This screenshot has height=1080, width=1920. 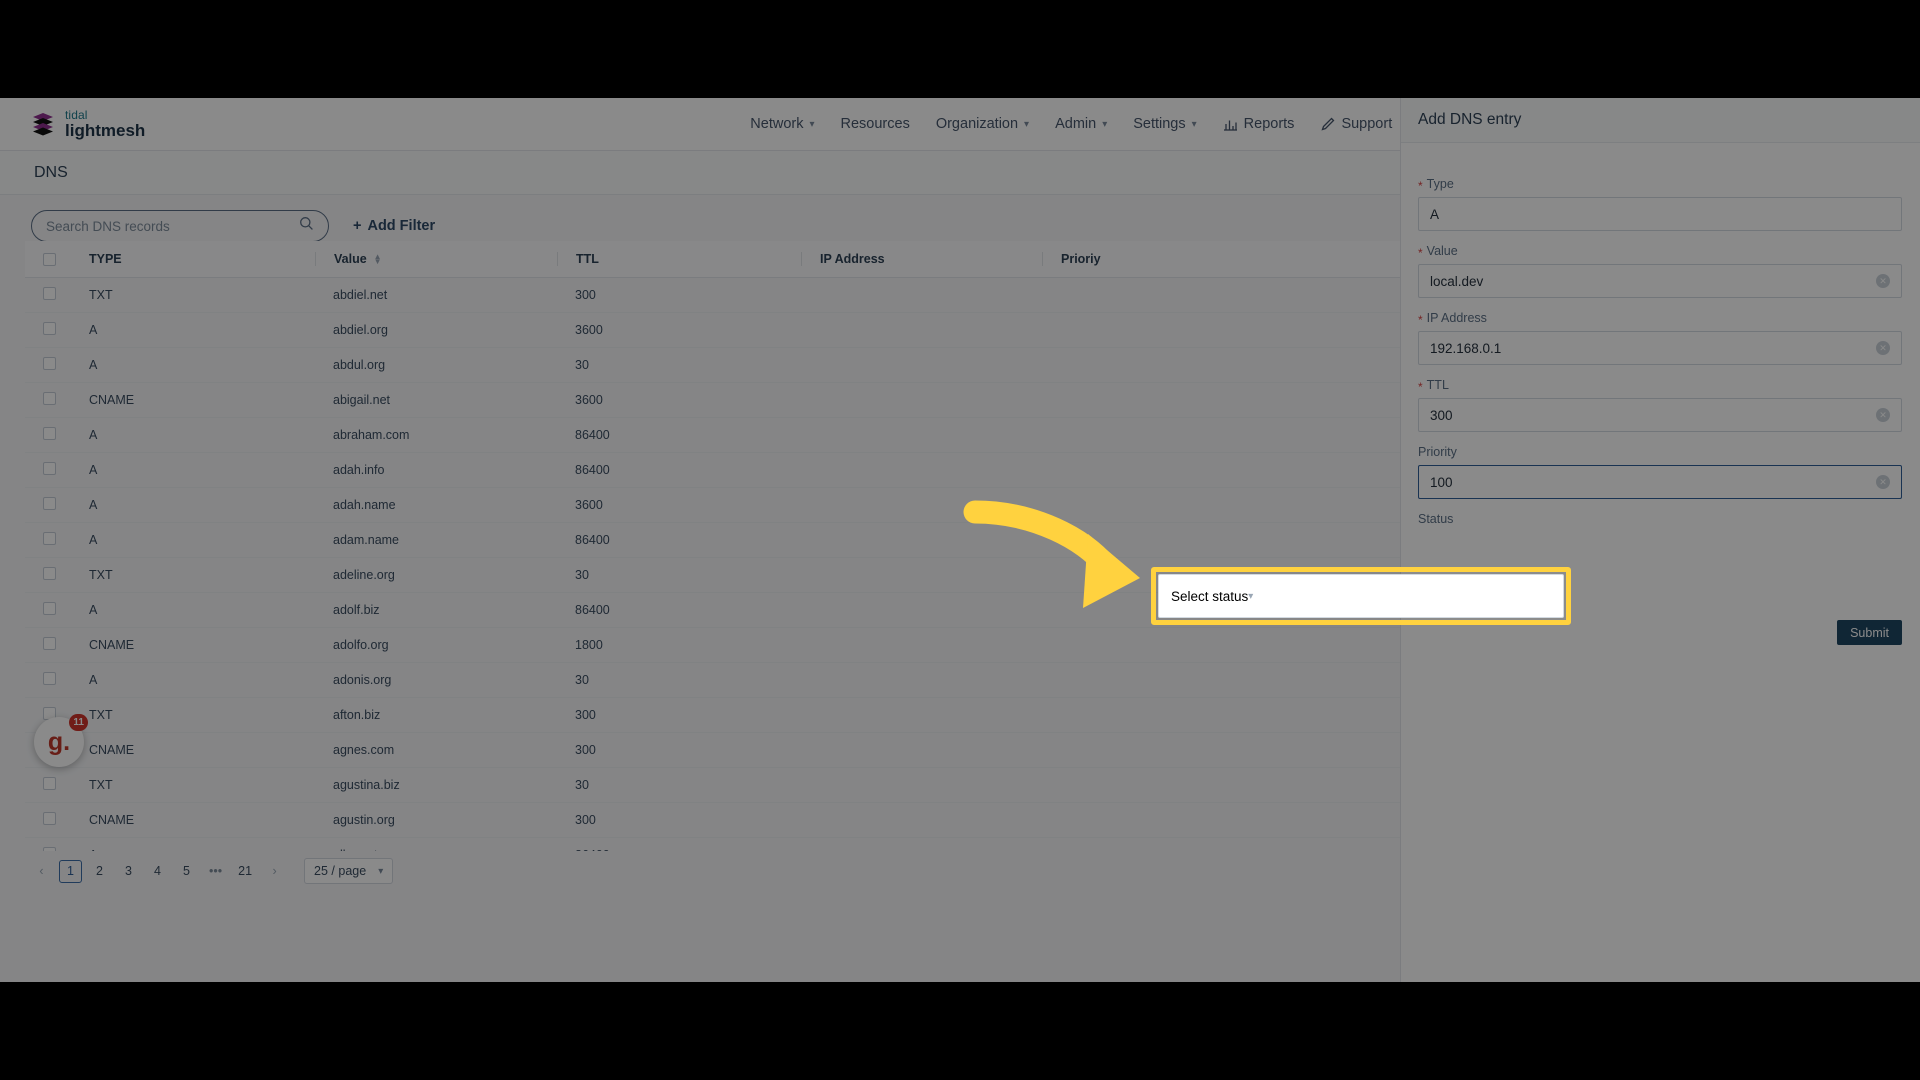 I want to click on table-row: CNAME adolfo.org 1800, so click(x=712, y=645).